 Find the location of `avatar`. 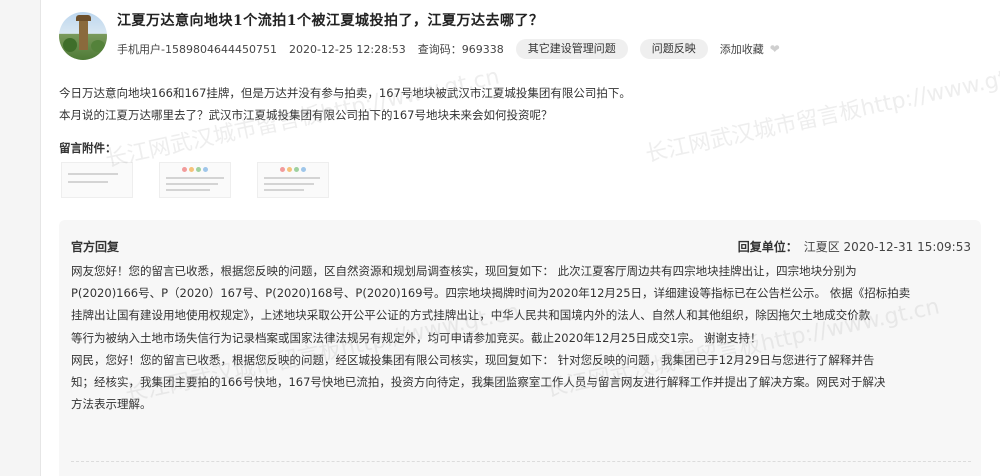

avatar is located at coordinates (83, 36).